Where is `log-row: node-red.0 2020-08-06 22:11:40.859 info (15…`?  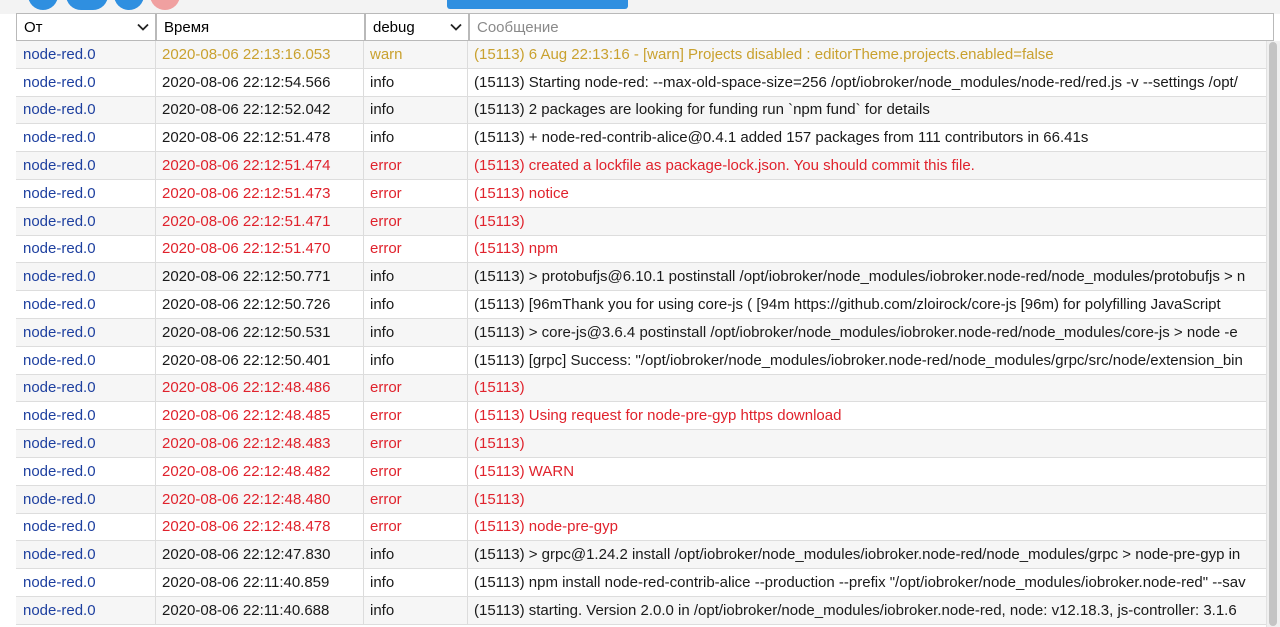
log-row: node-red.0 2020-08-06 22:11:40.859 info (15… is located at coordinates (641, 583).